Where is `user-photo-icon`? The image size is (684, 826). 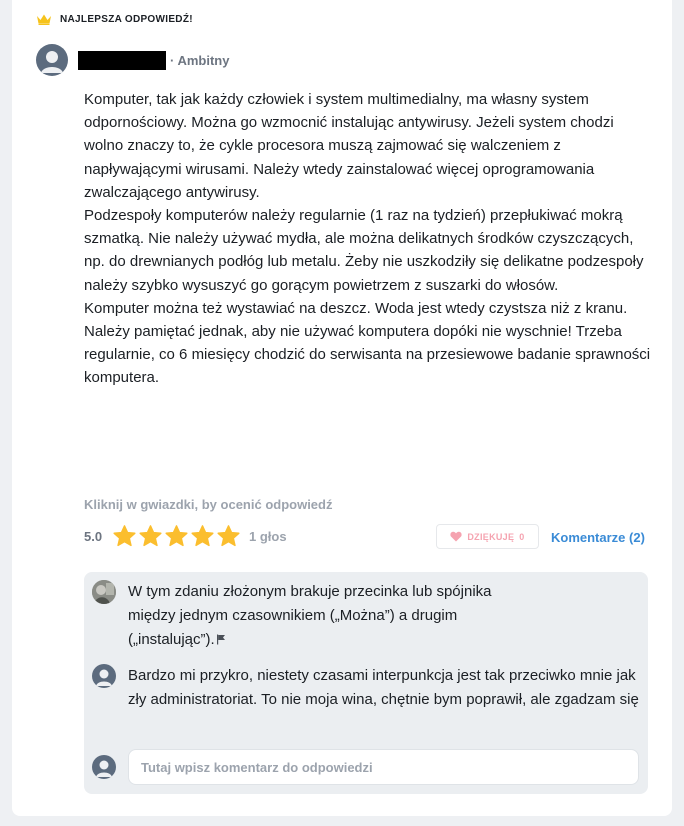 user-photo-icon is located at coordinates (104, 592).